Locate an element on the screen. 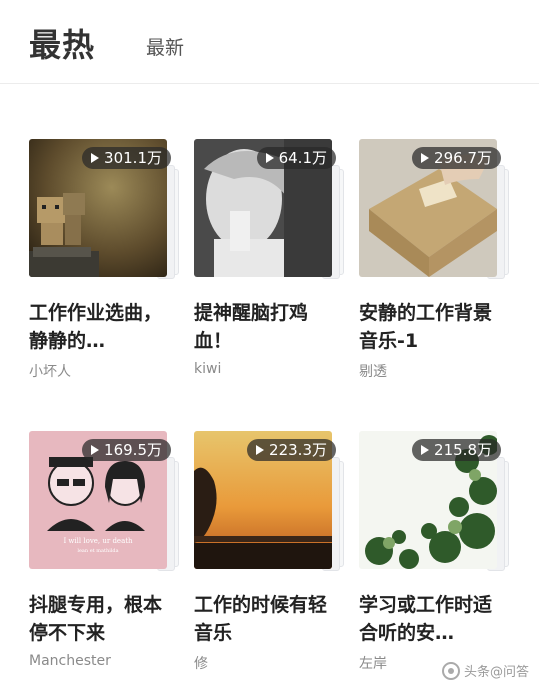 The width and height of the screenshot is (539, 688). cover-art-text: I will love, ur death is located at coordinates (98, 541).